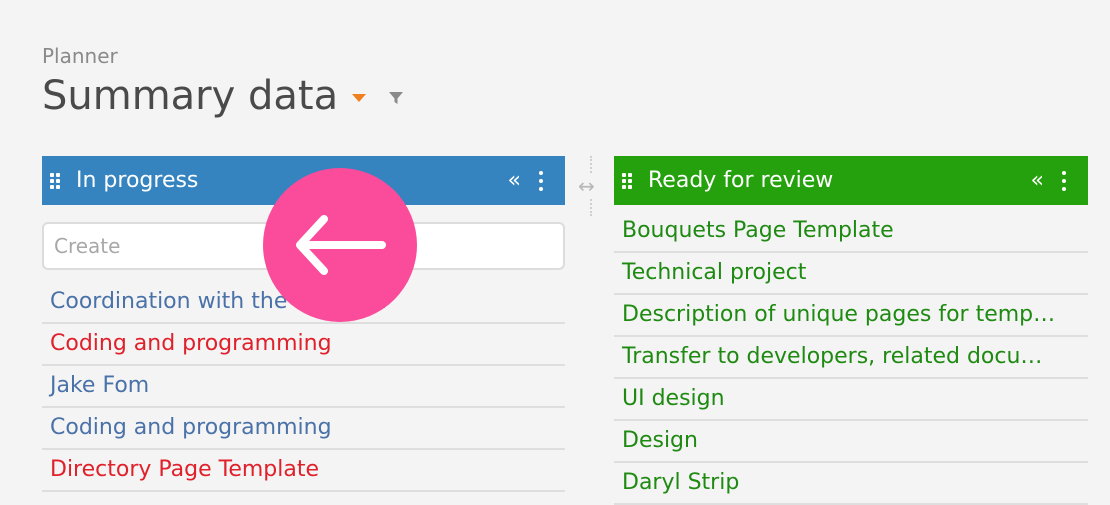 This screenshot has height=505, width=1110. What do you see at coordinates (851, 274) in the screenshot?
I see `task-item: Technical project` at bounding box center [851, 274].